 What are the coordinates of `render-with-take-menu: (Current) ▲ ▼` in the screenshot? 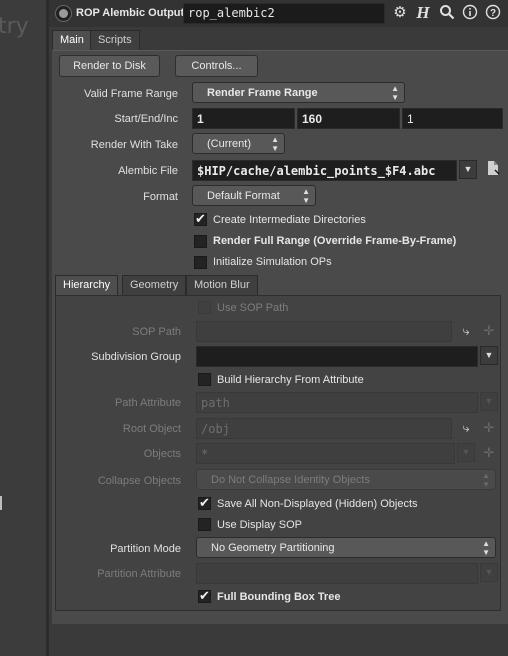 It's located at (238, 143).